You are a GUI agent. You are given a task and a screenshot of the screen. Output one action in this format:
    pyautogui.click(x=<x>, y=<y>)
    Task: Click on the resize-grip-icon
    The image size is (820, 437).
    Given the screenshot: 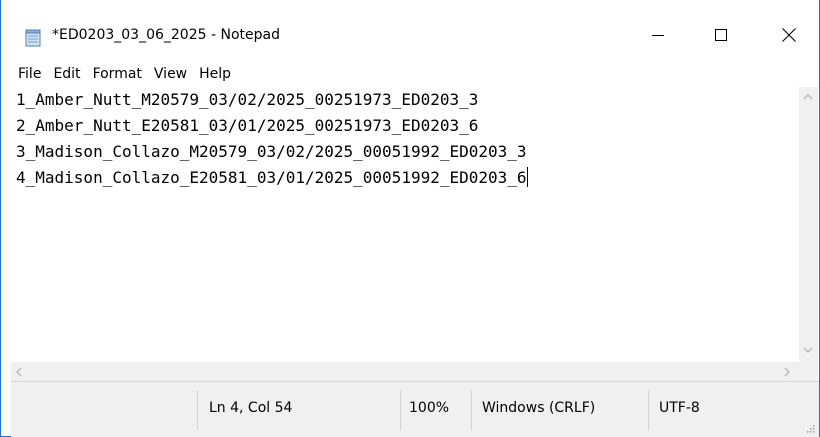 What is the action you would take?
    pyautogui.click(x=810, y=428)
    